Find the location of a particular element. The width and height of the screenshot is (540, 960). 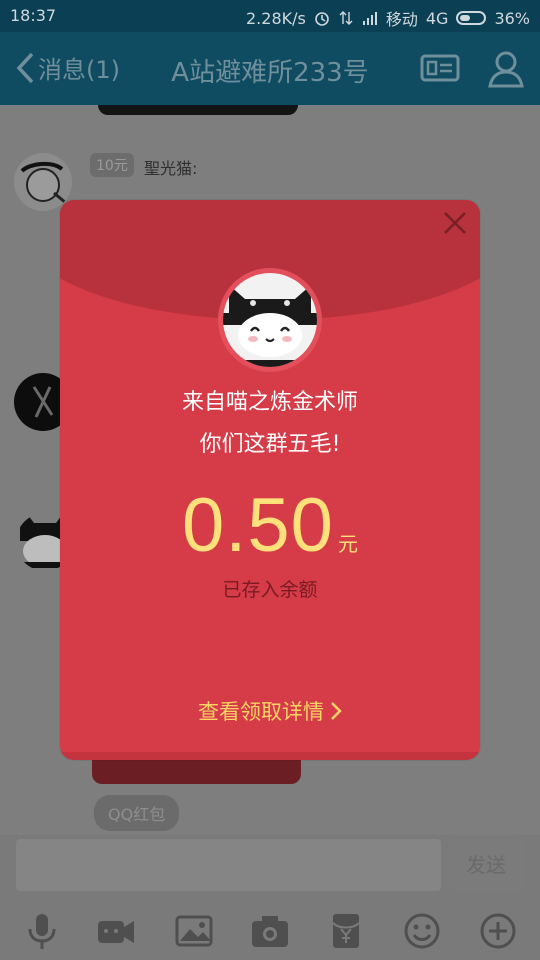

red-packet-message is located at coordinates (196, 772).